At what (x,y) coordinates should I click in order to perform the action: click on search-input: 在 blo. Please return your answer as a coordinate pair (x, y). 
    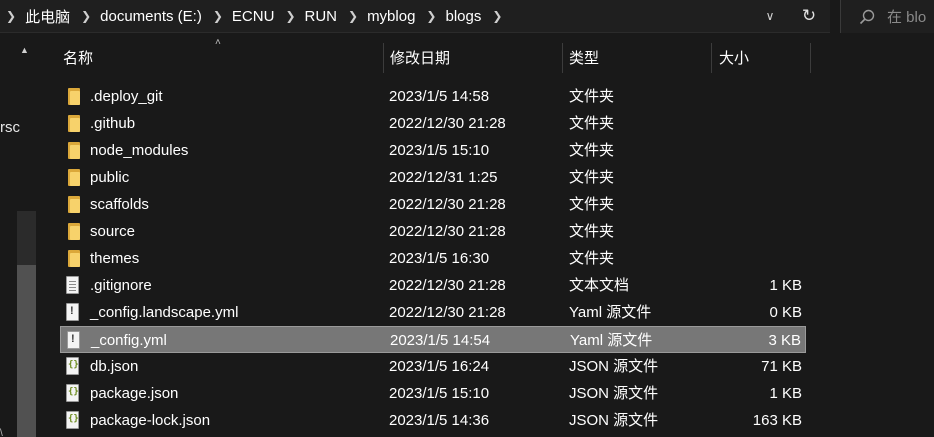
    Looking at the image, I should click on (887, 16).